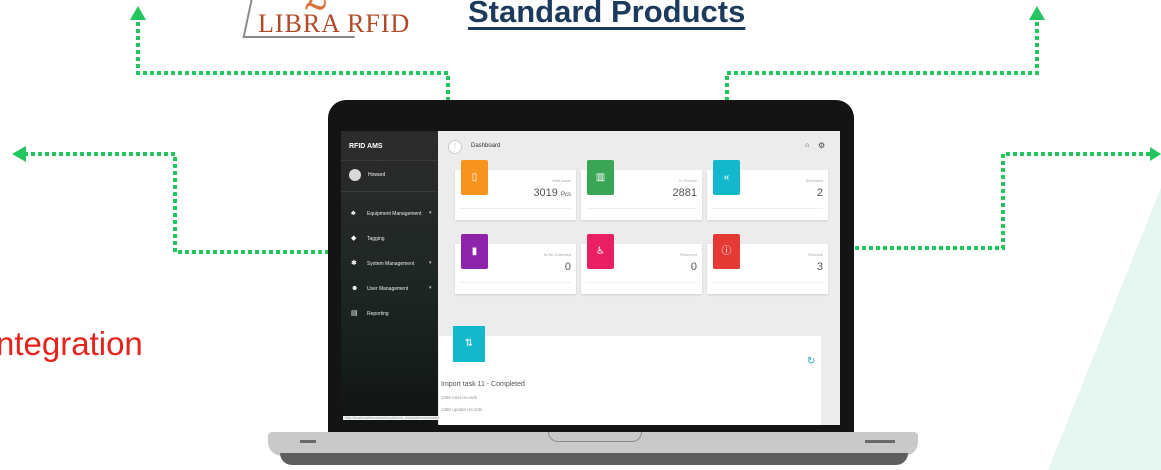  I want to click on book-icon: ▮, so click(474, 251).